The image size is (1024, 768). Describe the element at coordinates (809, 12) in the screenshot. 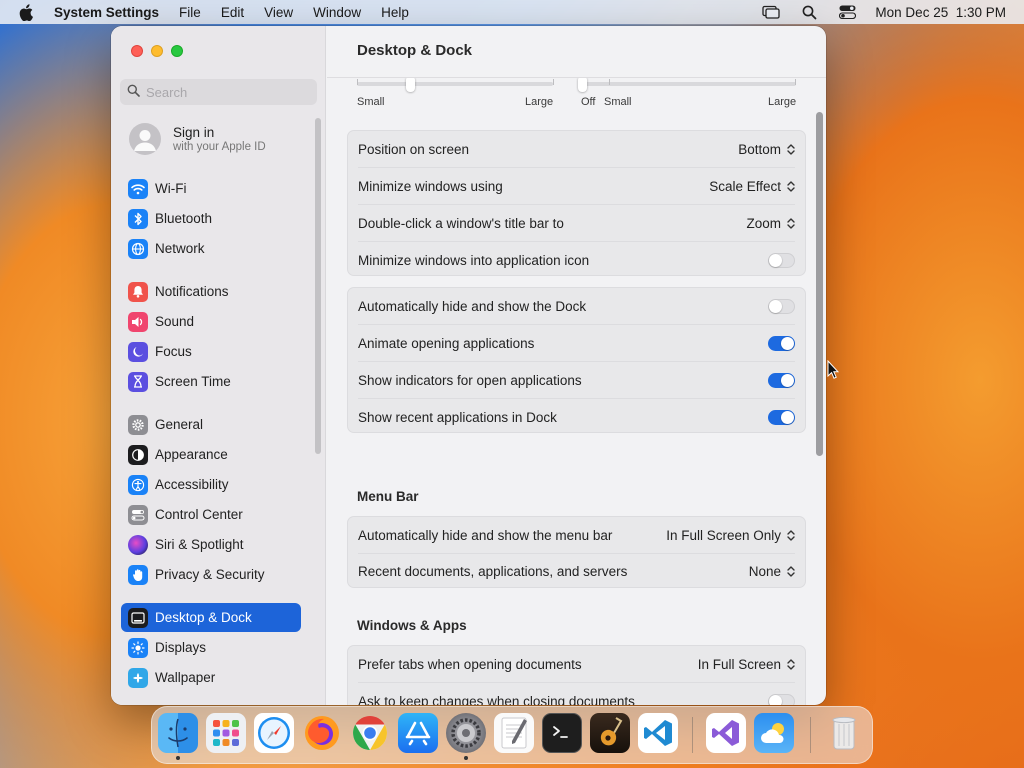

I see `spotlight-search-icon` at that location.